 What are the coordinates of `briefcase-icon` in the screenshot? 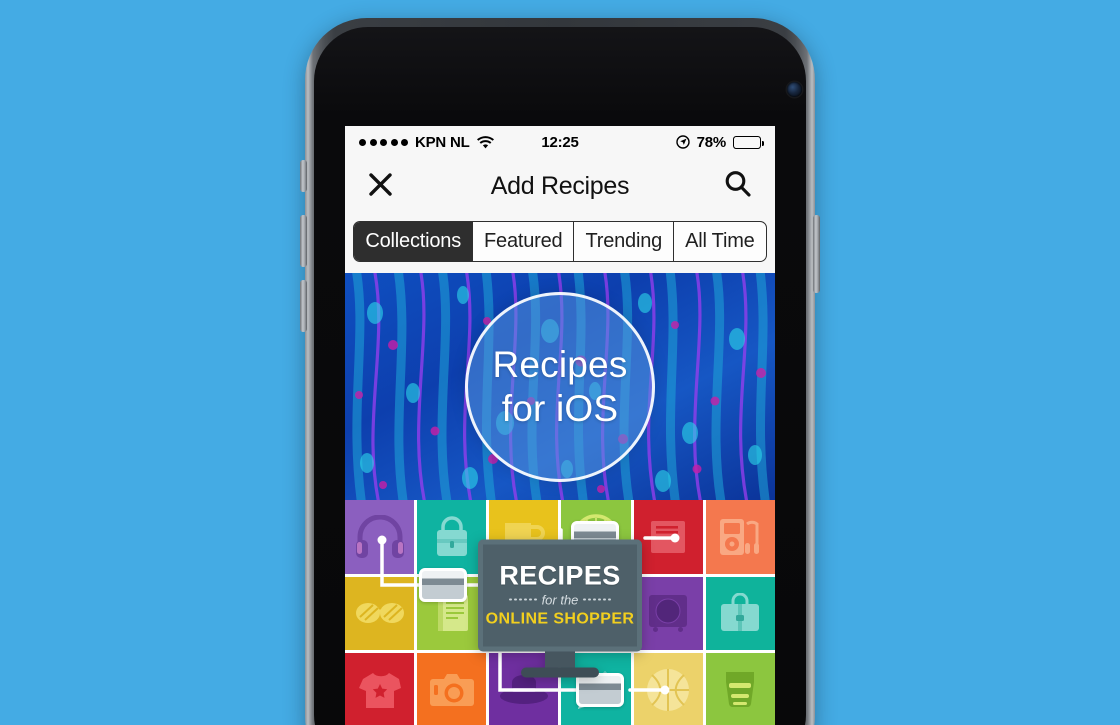 It's located at (740, 612).